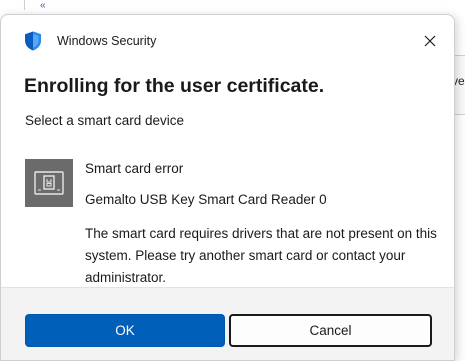 The image size is (465, 361). Describe the element at coordinates (33, 41) in the screenshot. I see `windows-security-shield-icon` at that location.